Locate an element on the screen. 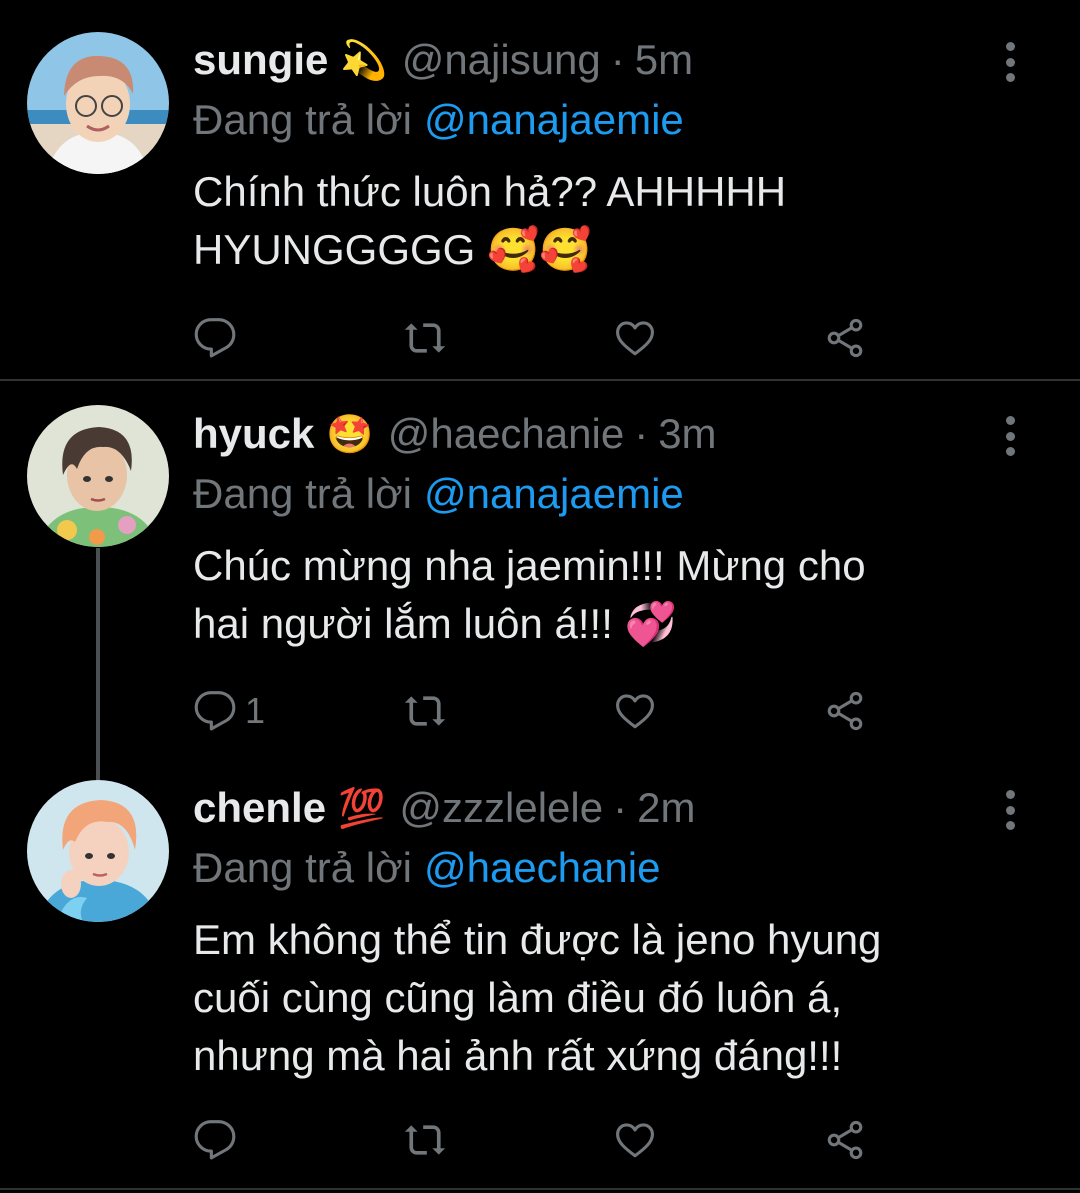  share-icon is located at coordinates (845, 1140).